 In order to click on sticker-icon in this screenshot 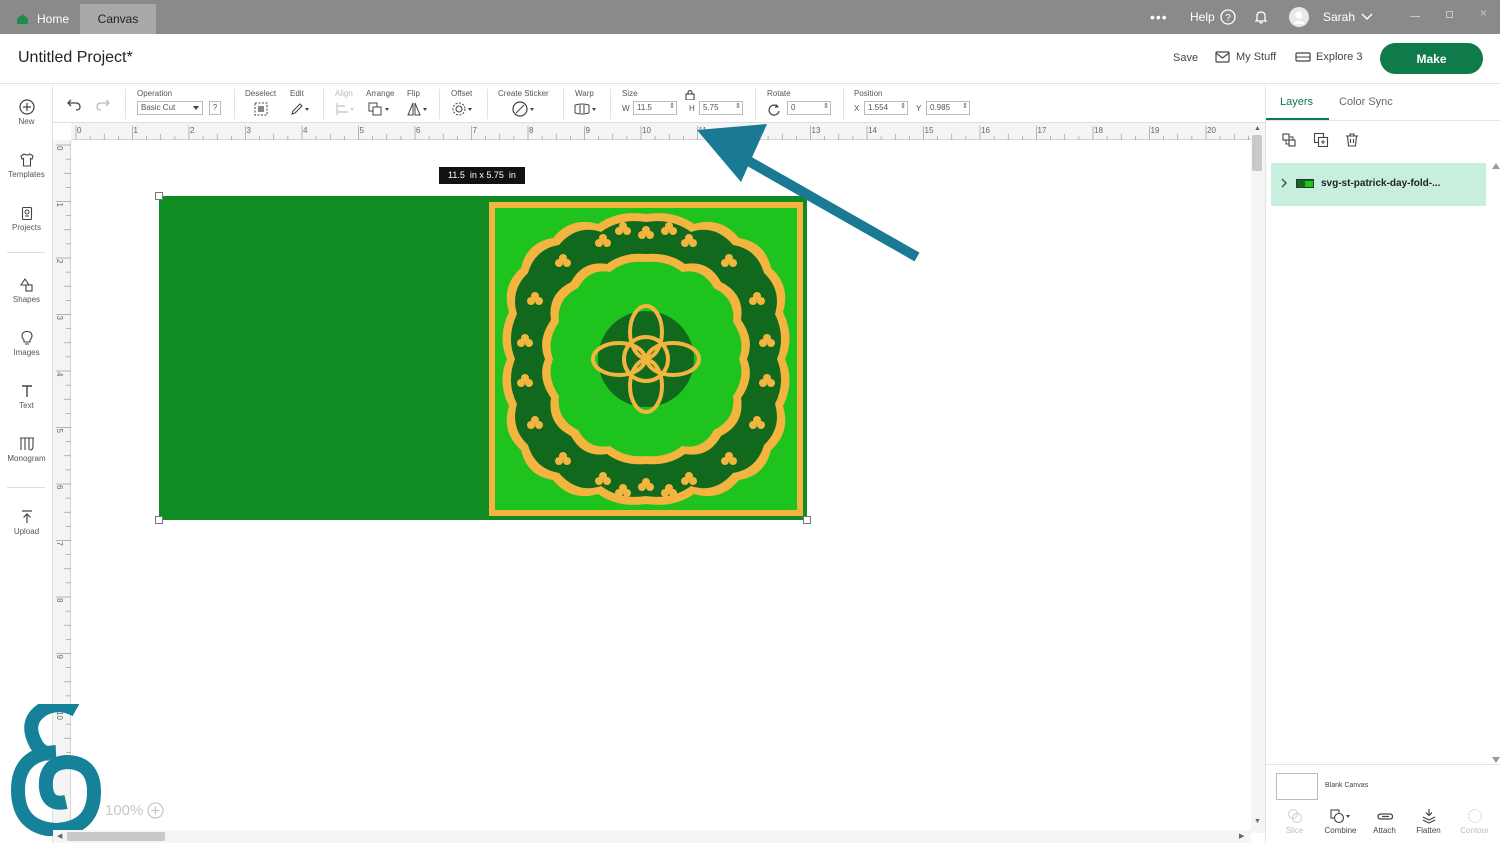, I will do `click(523, 109)`.